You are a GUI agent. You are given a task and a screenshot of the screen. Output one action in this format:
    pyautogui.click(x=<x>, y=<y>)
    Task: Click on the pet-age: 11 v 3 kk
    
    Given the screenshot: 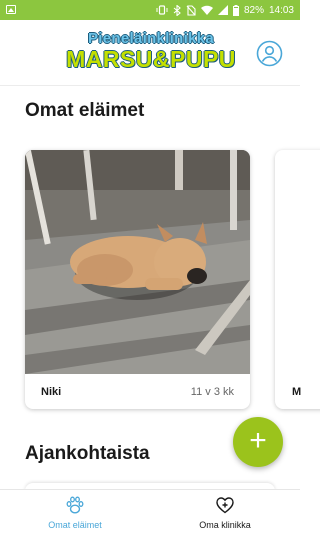 What is the action you would take?
    pyautogui.click(x=212, y=392)
    